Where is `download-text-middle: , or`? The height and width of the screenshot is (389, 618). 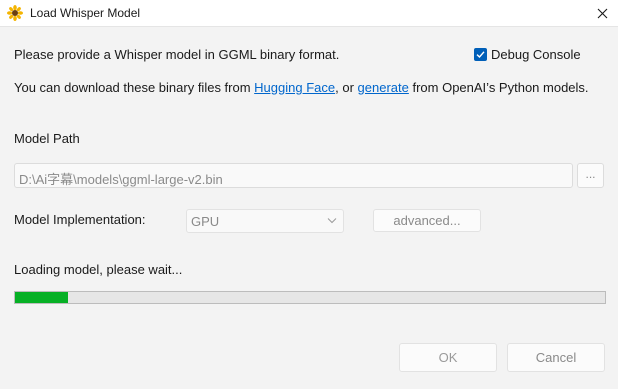 download-text-middle: , or is located at coordinates (346, 87).